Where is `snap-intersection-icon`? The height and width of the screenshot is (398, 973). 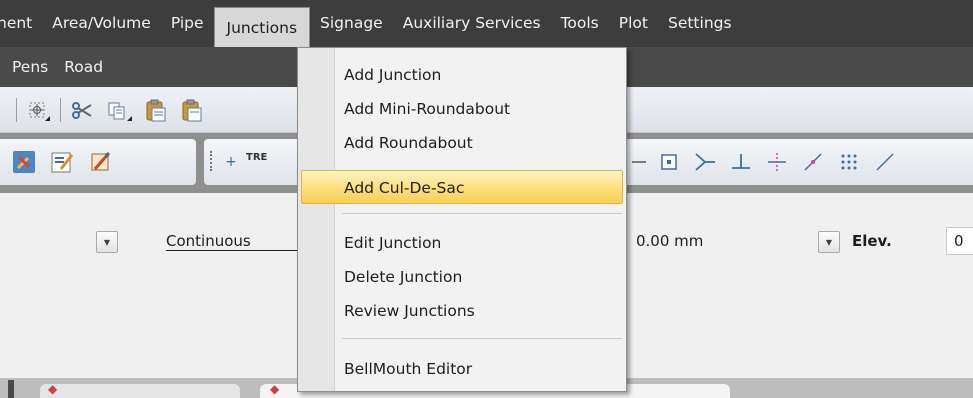
snap-intersection-icon is located at coordinates (705, 162).